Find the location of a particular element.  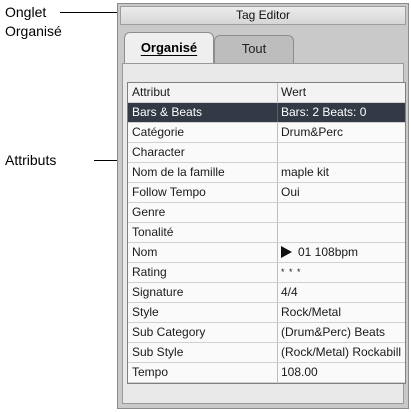

tab-tout-label: Tout is located at coordinates (254, 48).